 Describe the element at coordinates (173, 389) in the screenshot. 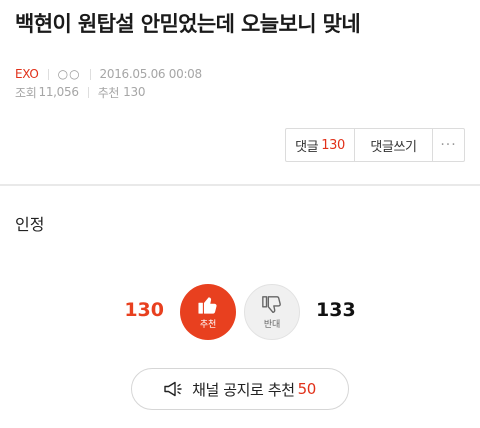

I see `megaphone-icon` at that location.